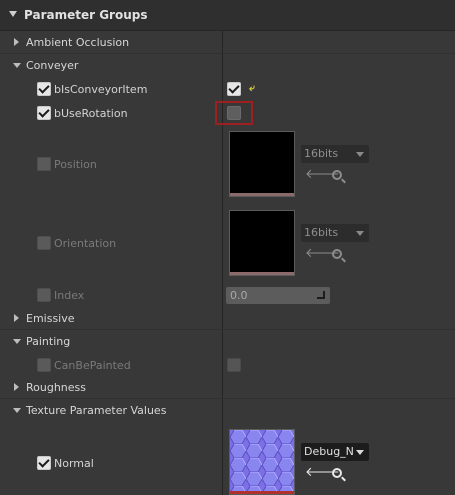  Describe the element at coordinates (227, 460) in the screenshot. I see `property-row-normal: Normal Debug_N 🡐` at that location.